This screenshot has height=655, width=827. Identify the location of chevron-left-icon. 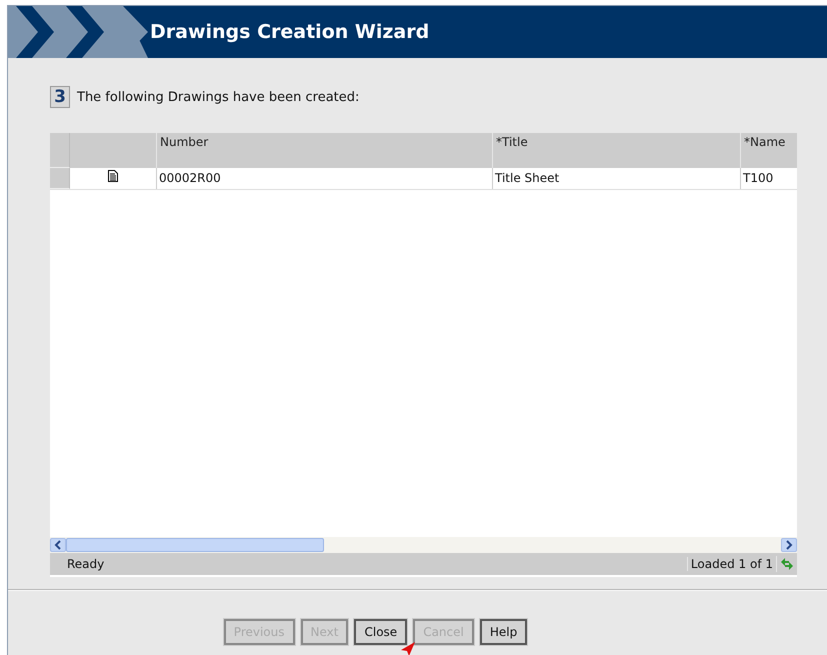
(58, 545).